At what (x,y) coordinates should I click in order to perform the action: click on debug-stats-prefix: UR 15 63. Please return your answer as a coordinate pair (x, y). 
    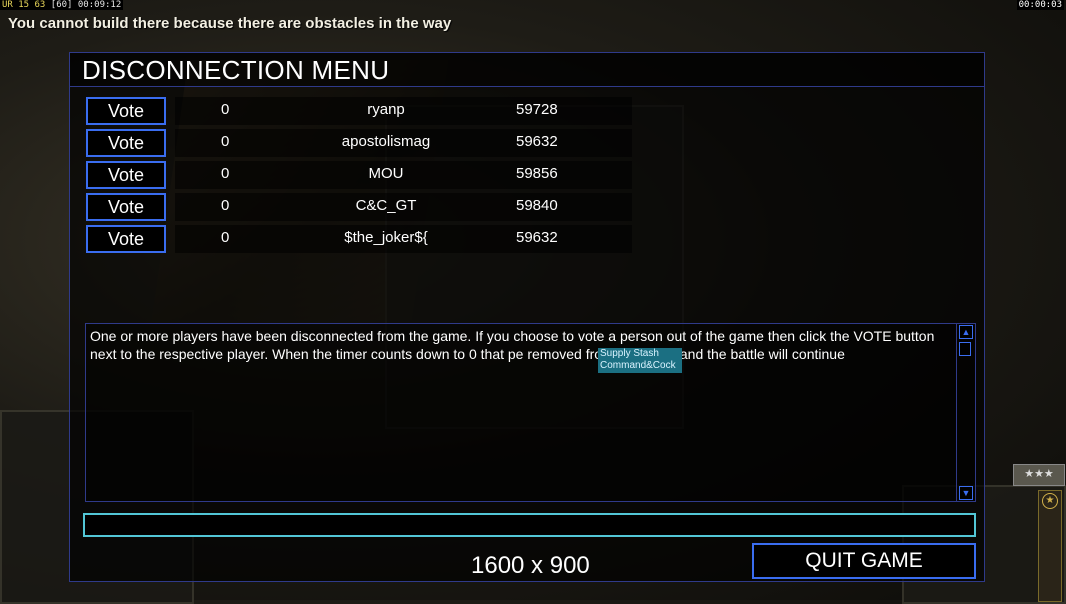
    Looking at the image, I should click on (24, 5).